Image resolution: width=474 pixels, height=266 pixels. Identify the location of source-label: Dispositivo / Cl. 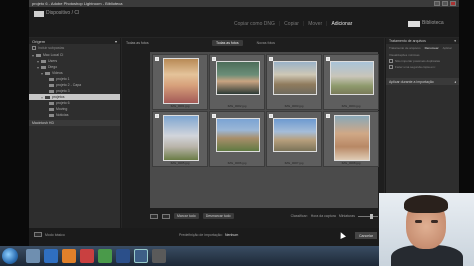
(62, 13).